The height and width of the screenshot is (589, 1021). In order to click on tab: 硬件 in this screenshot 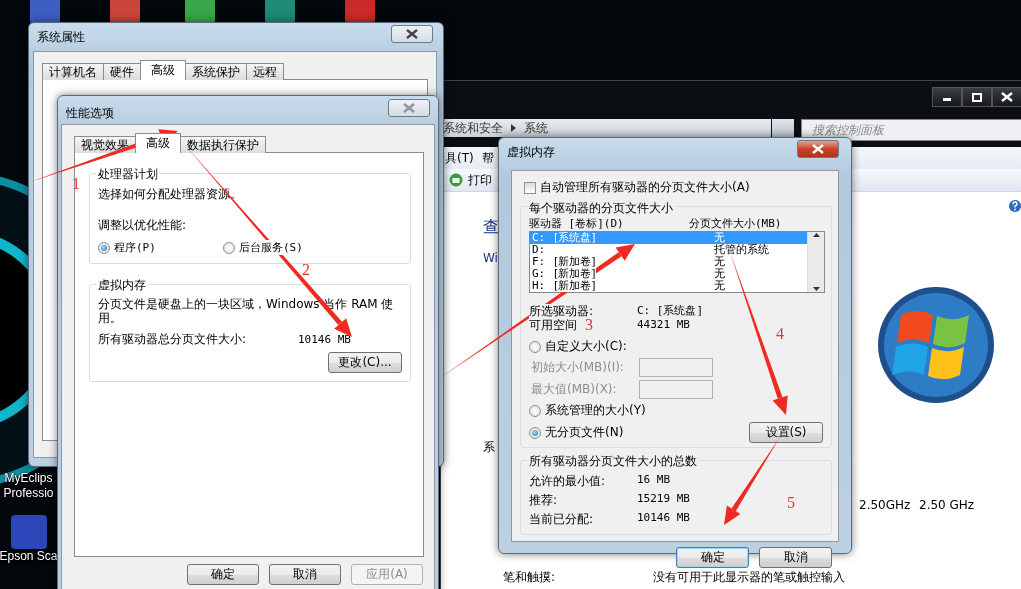, I will do `click(122, 71)`.